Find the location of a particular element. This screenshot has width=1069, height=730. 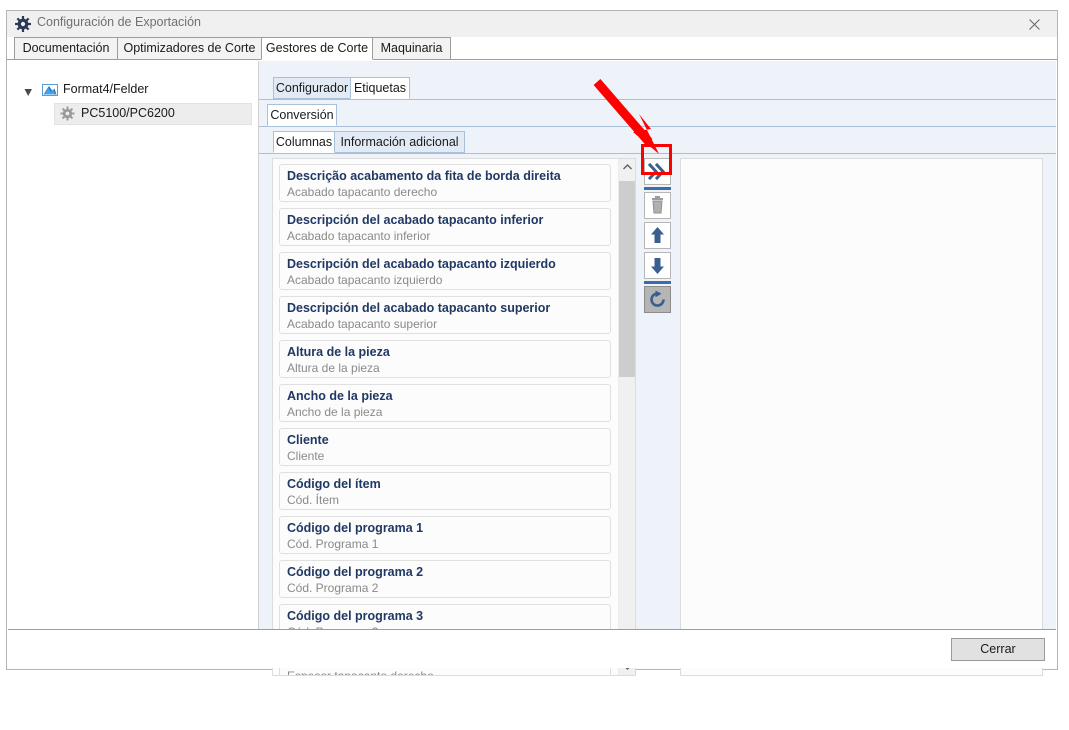

tab-label: Gestores de Corte is located at coordinates (317, 48).